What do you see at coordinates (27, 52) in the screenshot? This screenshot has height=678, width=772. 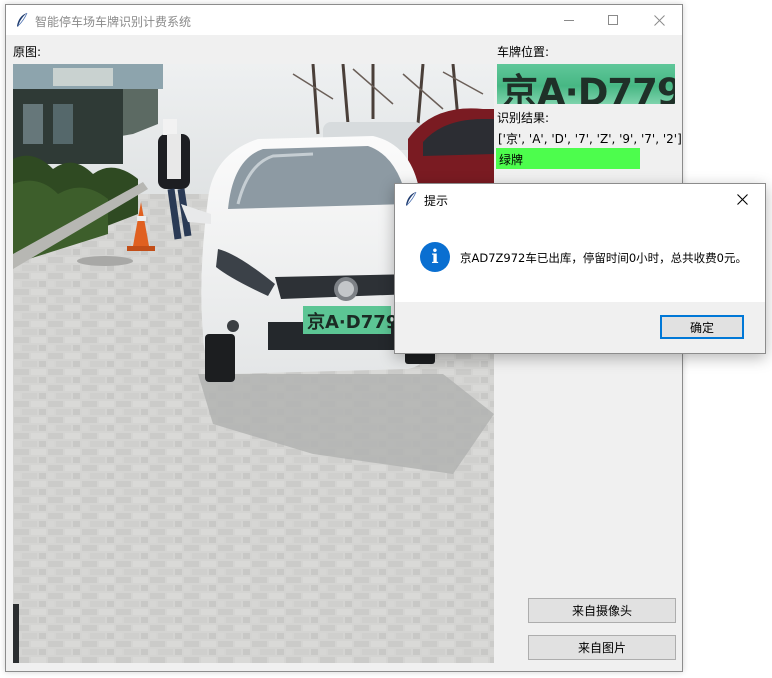 I see `original-image-label: 原图:` at bounding box center [27, 52].